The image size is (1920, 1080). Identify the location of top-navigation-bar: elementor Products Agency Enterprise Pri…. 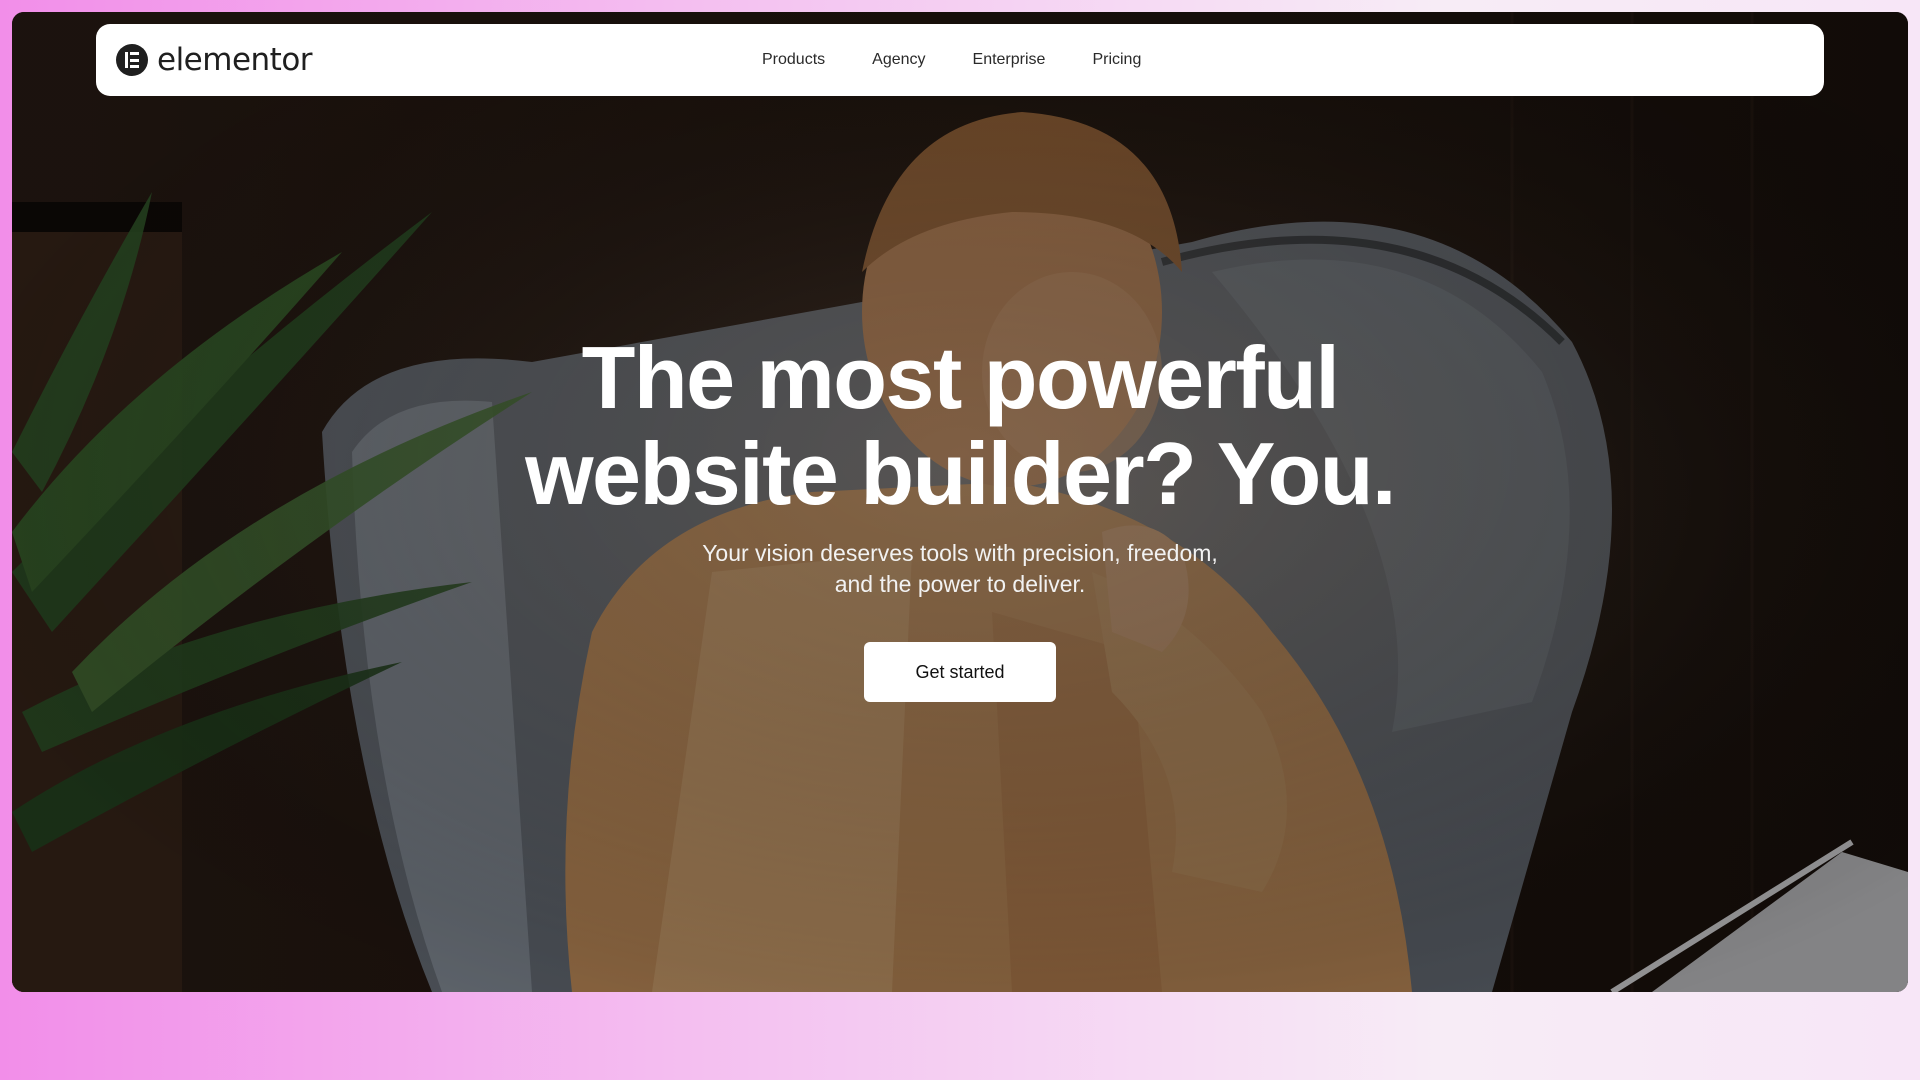
(960, 60).